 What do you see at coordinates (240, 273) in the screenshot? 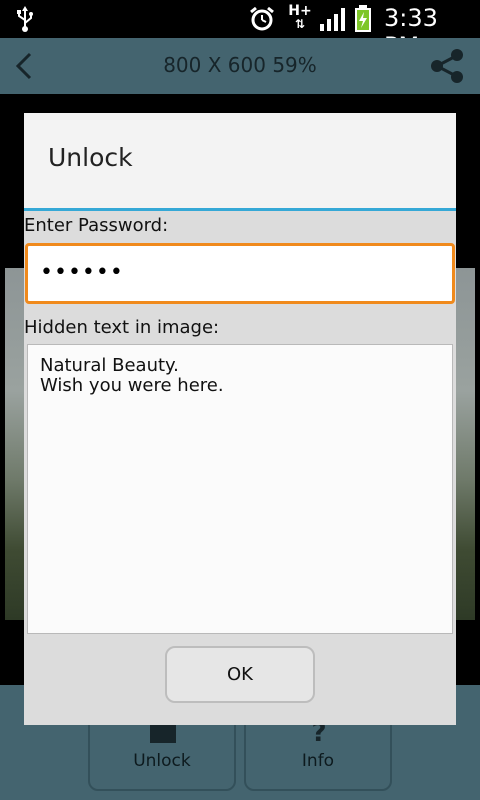
I see `password-field: ••••••` at bounding box center [240, 273].